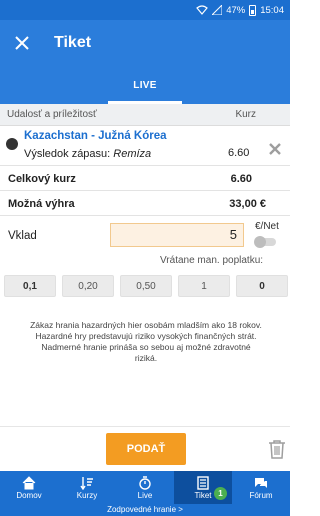  I want to click on nav-label: Tiket, so click(203, 495).